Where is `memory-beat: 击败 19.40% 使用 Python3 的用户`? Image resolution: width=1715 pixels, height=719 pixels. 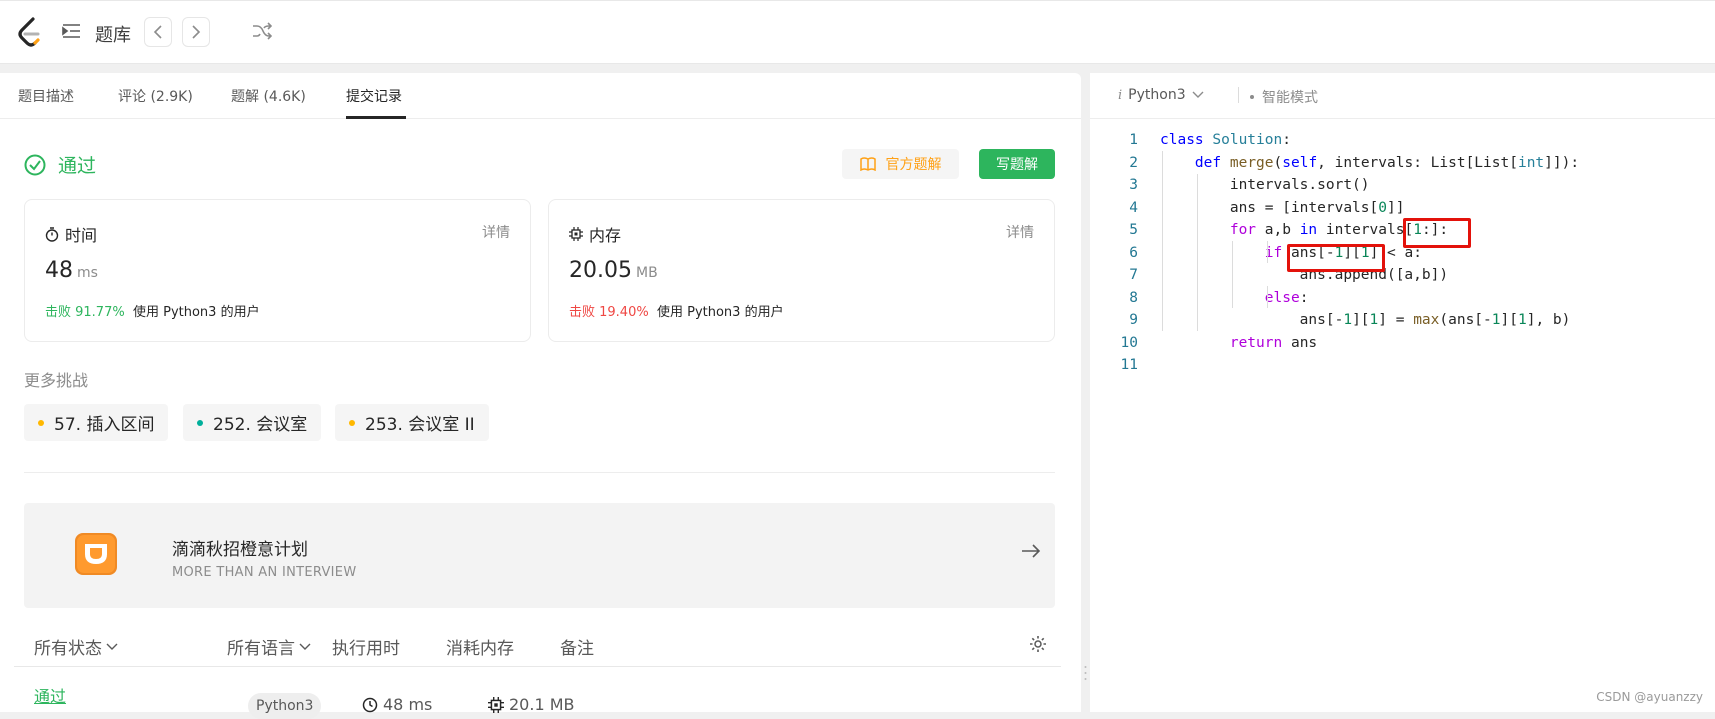
memory-beat: 击败 19.40% 使用 Python3 的用户 is located at coordinates (676, 310).